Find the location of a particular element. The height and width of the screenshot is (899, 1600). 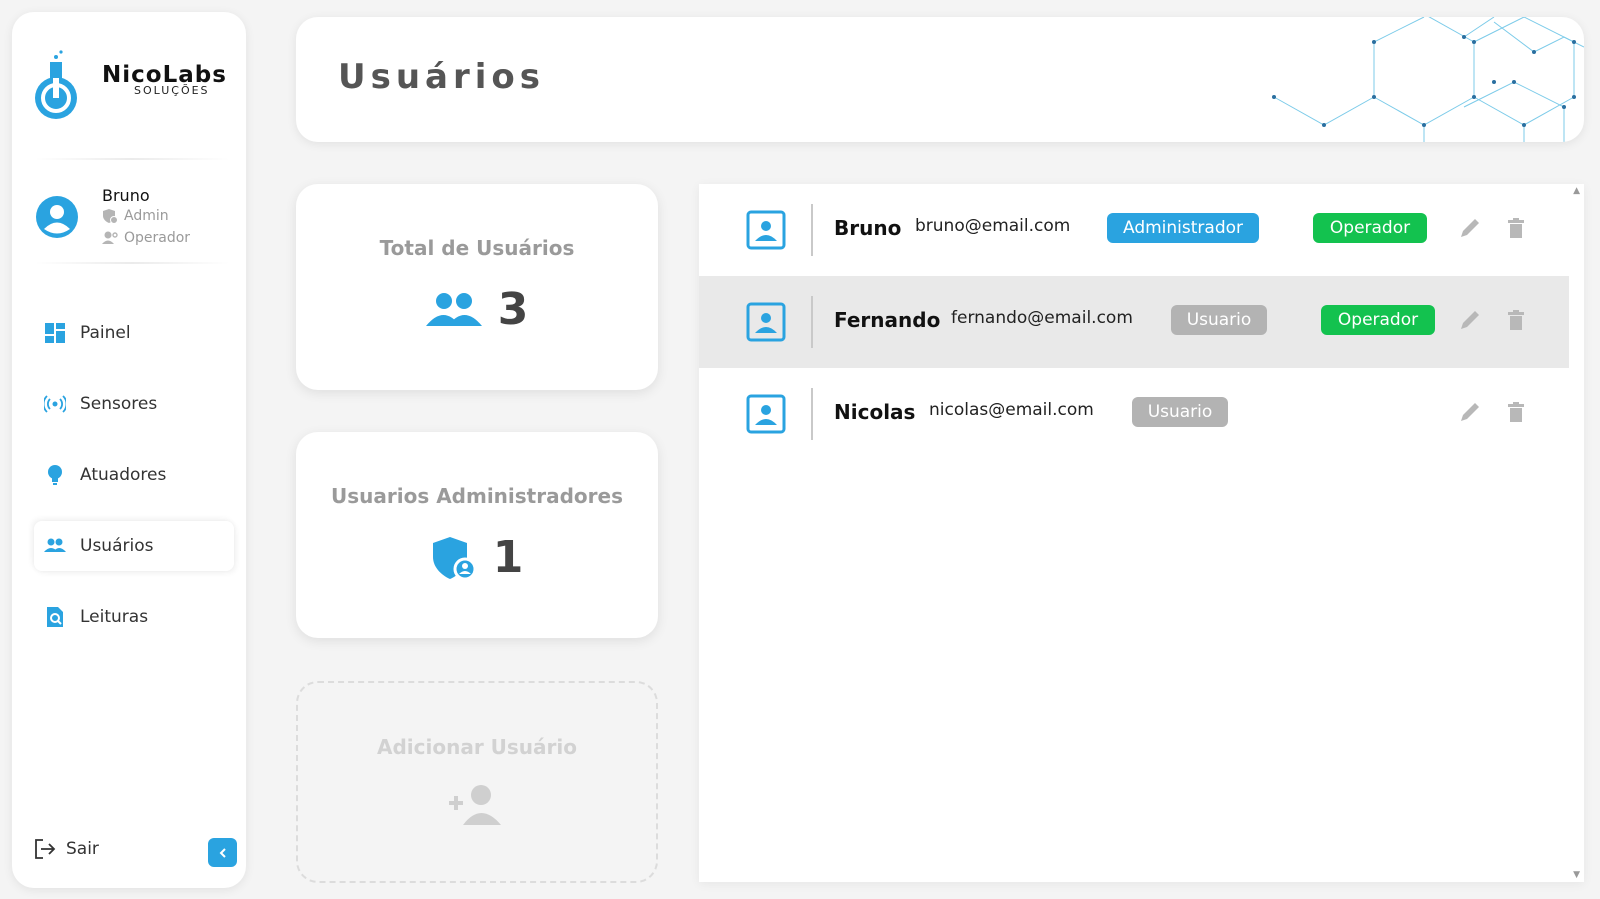

broadcast-icon is located at coordinates (55, 404).